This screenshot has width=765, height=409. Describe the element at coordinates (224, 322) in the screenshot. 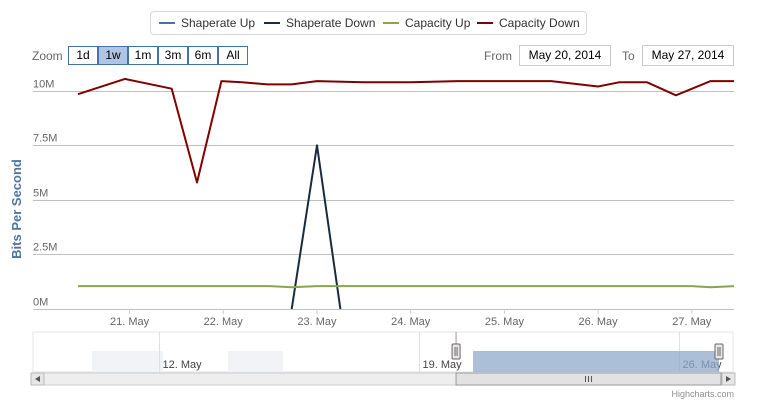

I see `x-tick-label: 22. May` at that location.